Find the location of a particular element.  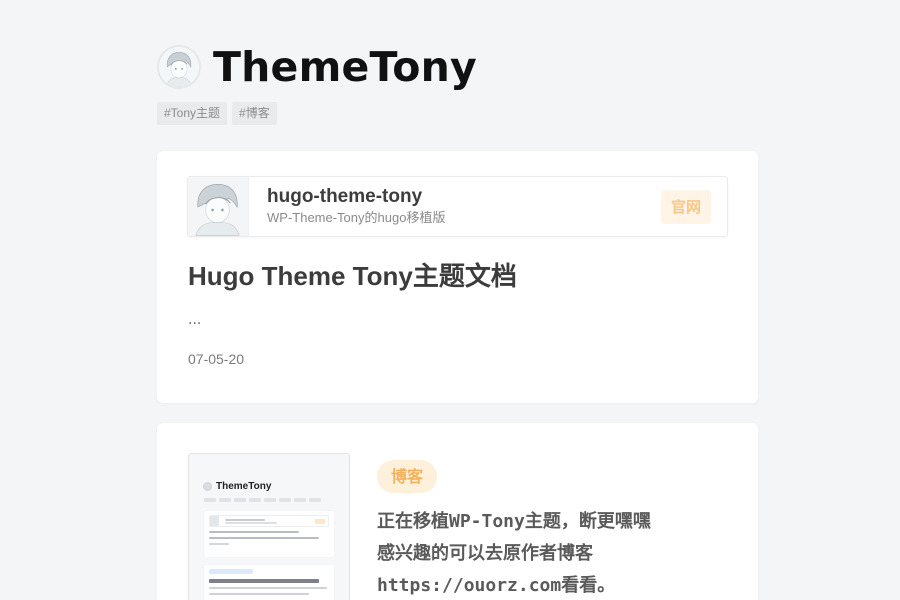

project-box: hugo-theme-tony WP-Theme-Tony的hugo移植版 官网 is located at coordinates (457, 206).